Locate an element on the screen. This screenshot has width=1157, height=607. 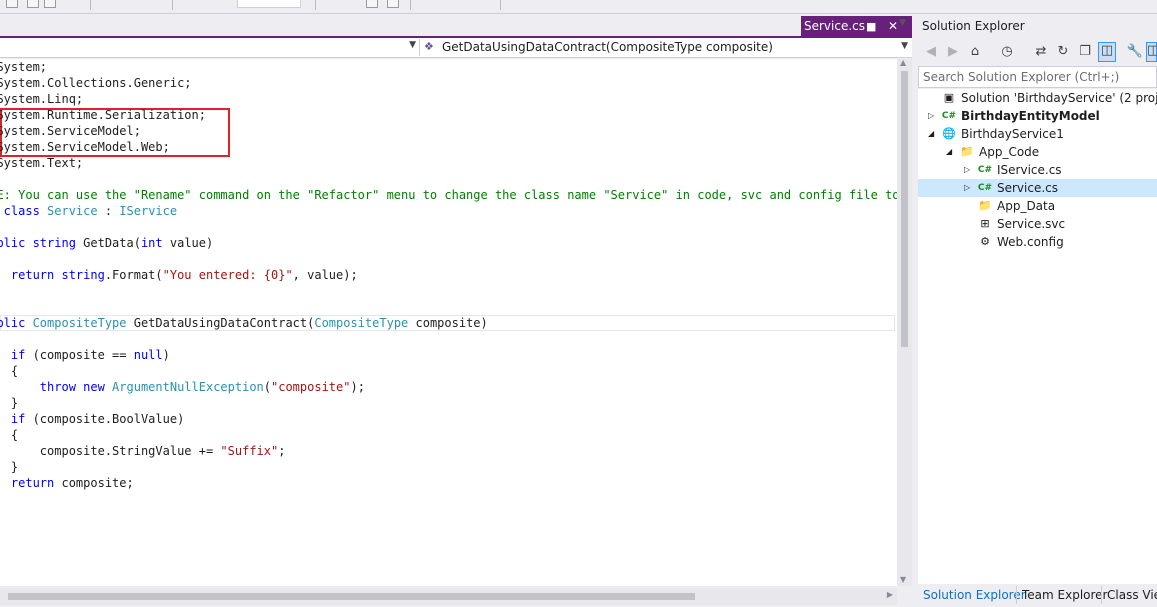
solution-config-dropdown is located at coordinates (269, 4).